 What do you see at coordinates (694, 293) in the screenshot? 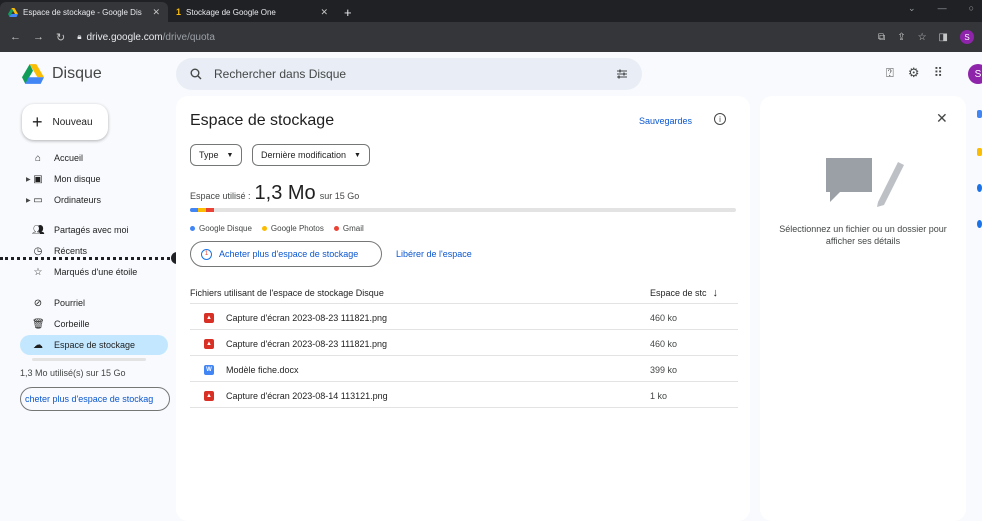
I see `column-header-size: Espace de stc ↓` at bounding box center [694, 293].